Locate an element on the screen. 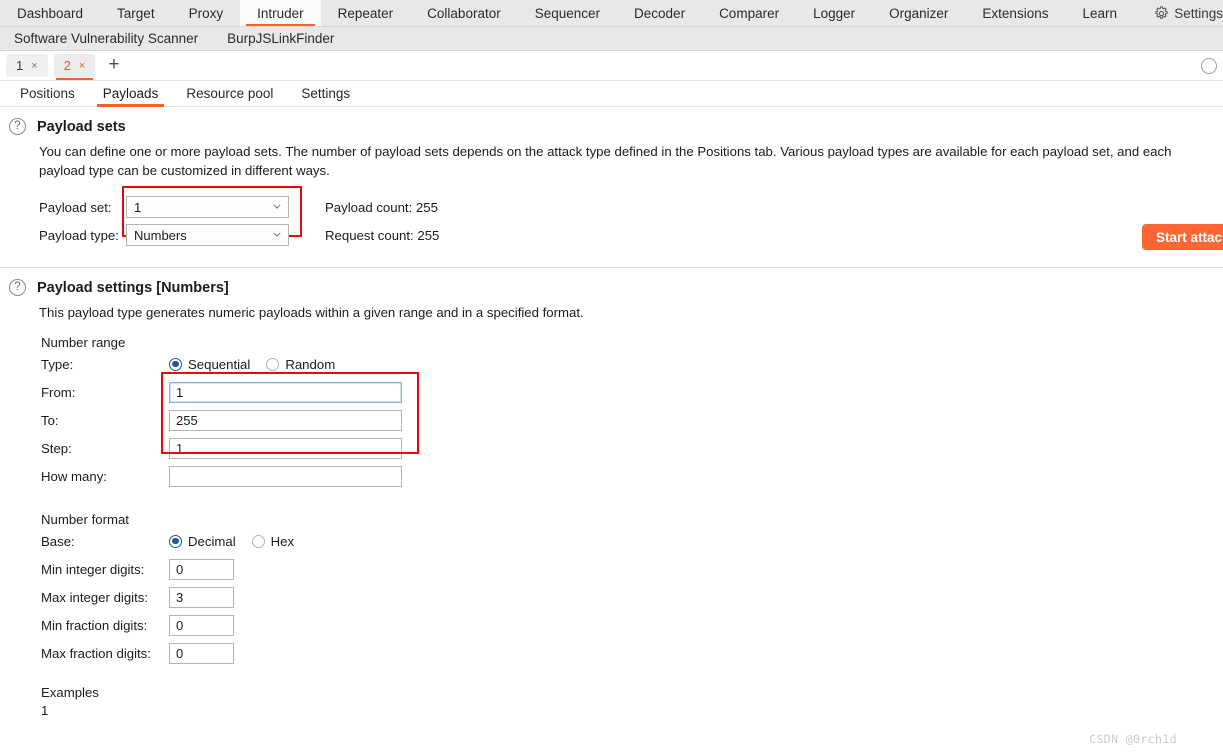 The width and height of the screenshot is (1223, 753). min-fraction-digits-row: Min fraction digits: is located at coordinates (611, 625).